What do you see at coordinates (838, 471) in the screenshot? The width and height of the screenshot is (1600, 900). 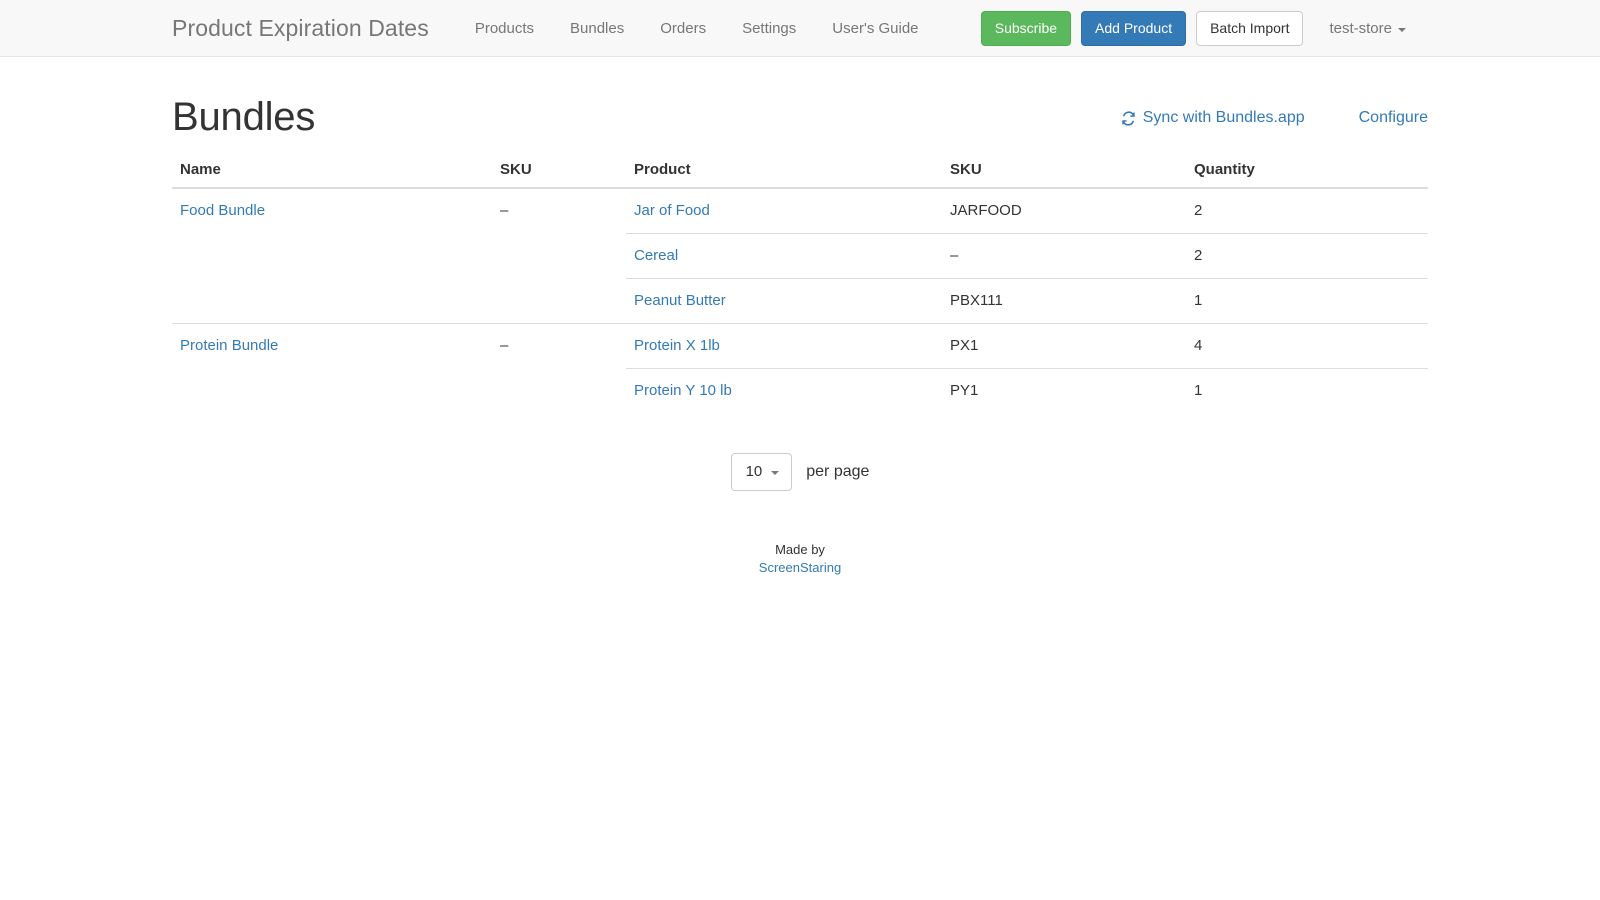 I see `per-page-label: per page` at bounding box center [838, 471].